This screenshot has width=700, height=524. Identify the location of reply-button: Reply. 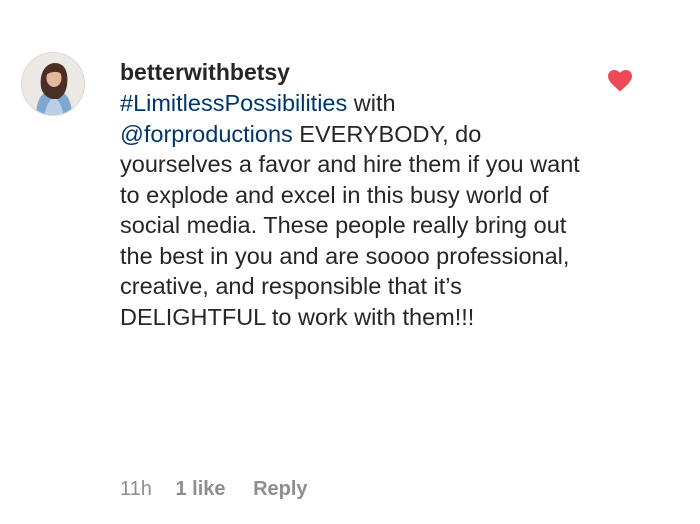
(280, 489).